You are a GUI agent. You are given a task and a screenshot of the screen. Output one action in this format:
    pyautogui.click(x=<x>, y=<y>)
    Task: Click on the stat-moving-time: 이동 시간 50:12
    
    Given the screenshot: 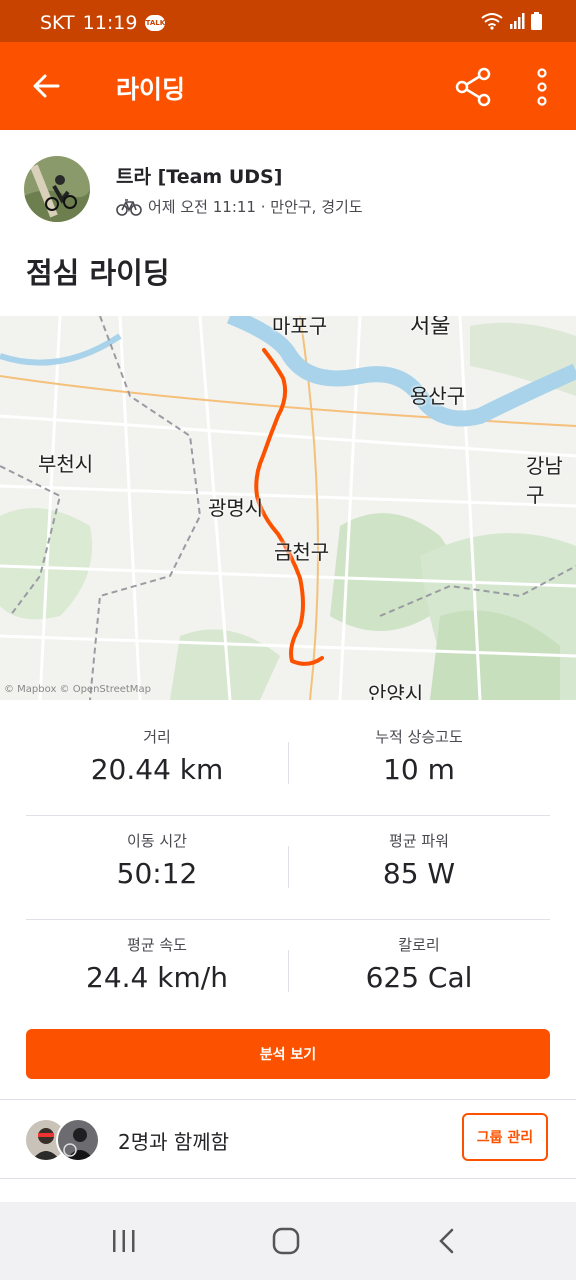 What is the action you would take?
    pyautogui.click(x=157, y=860)
    